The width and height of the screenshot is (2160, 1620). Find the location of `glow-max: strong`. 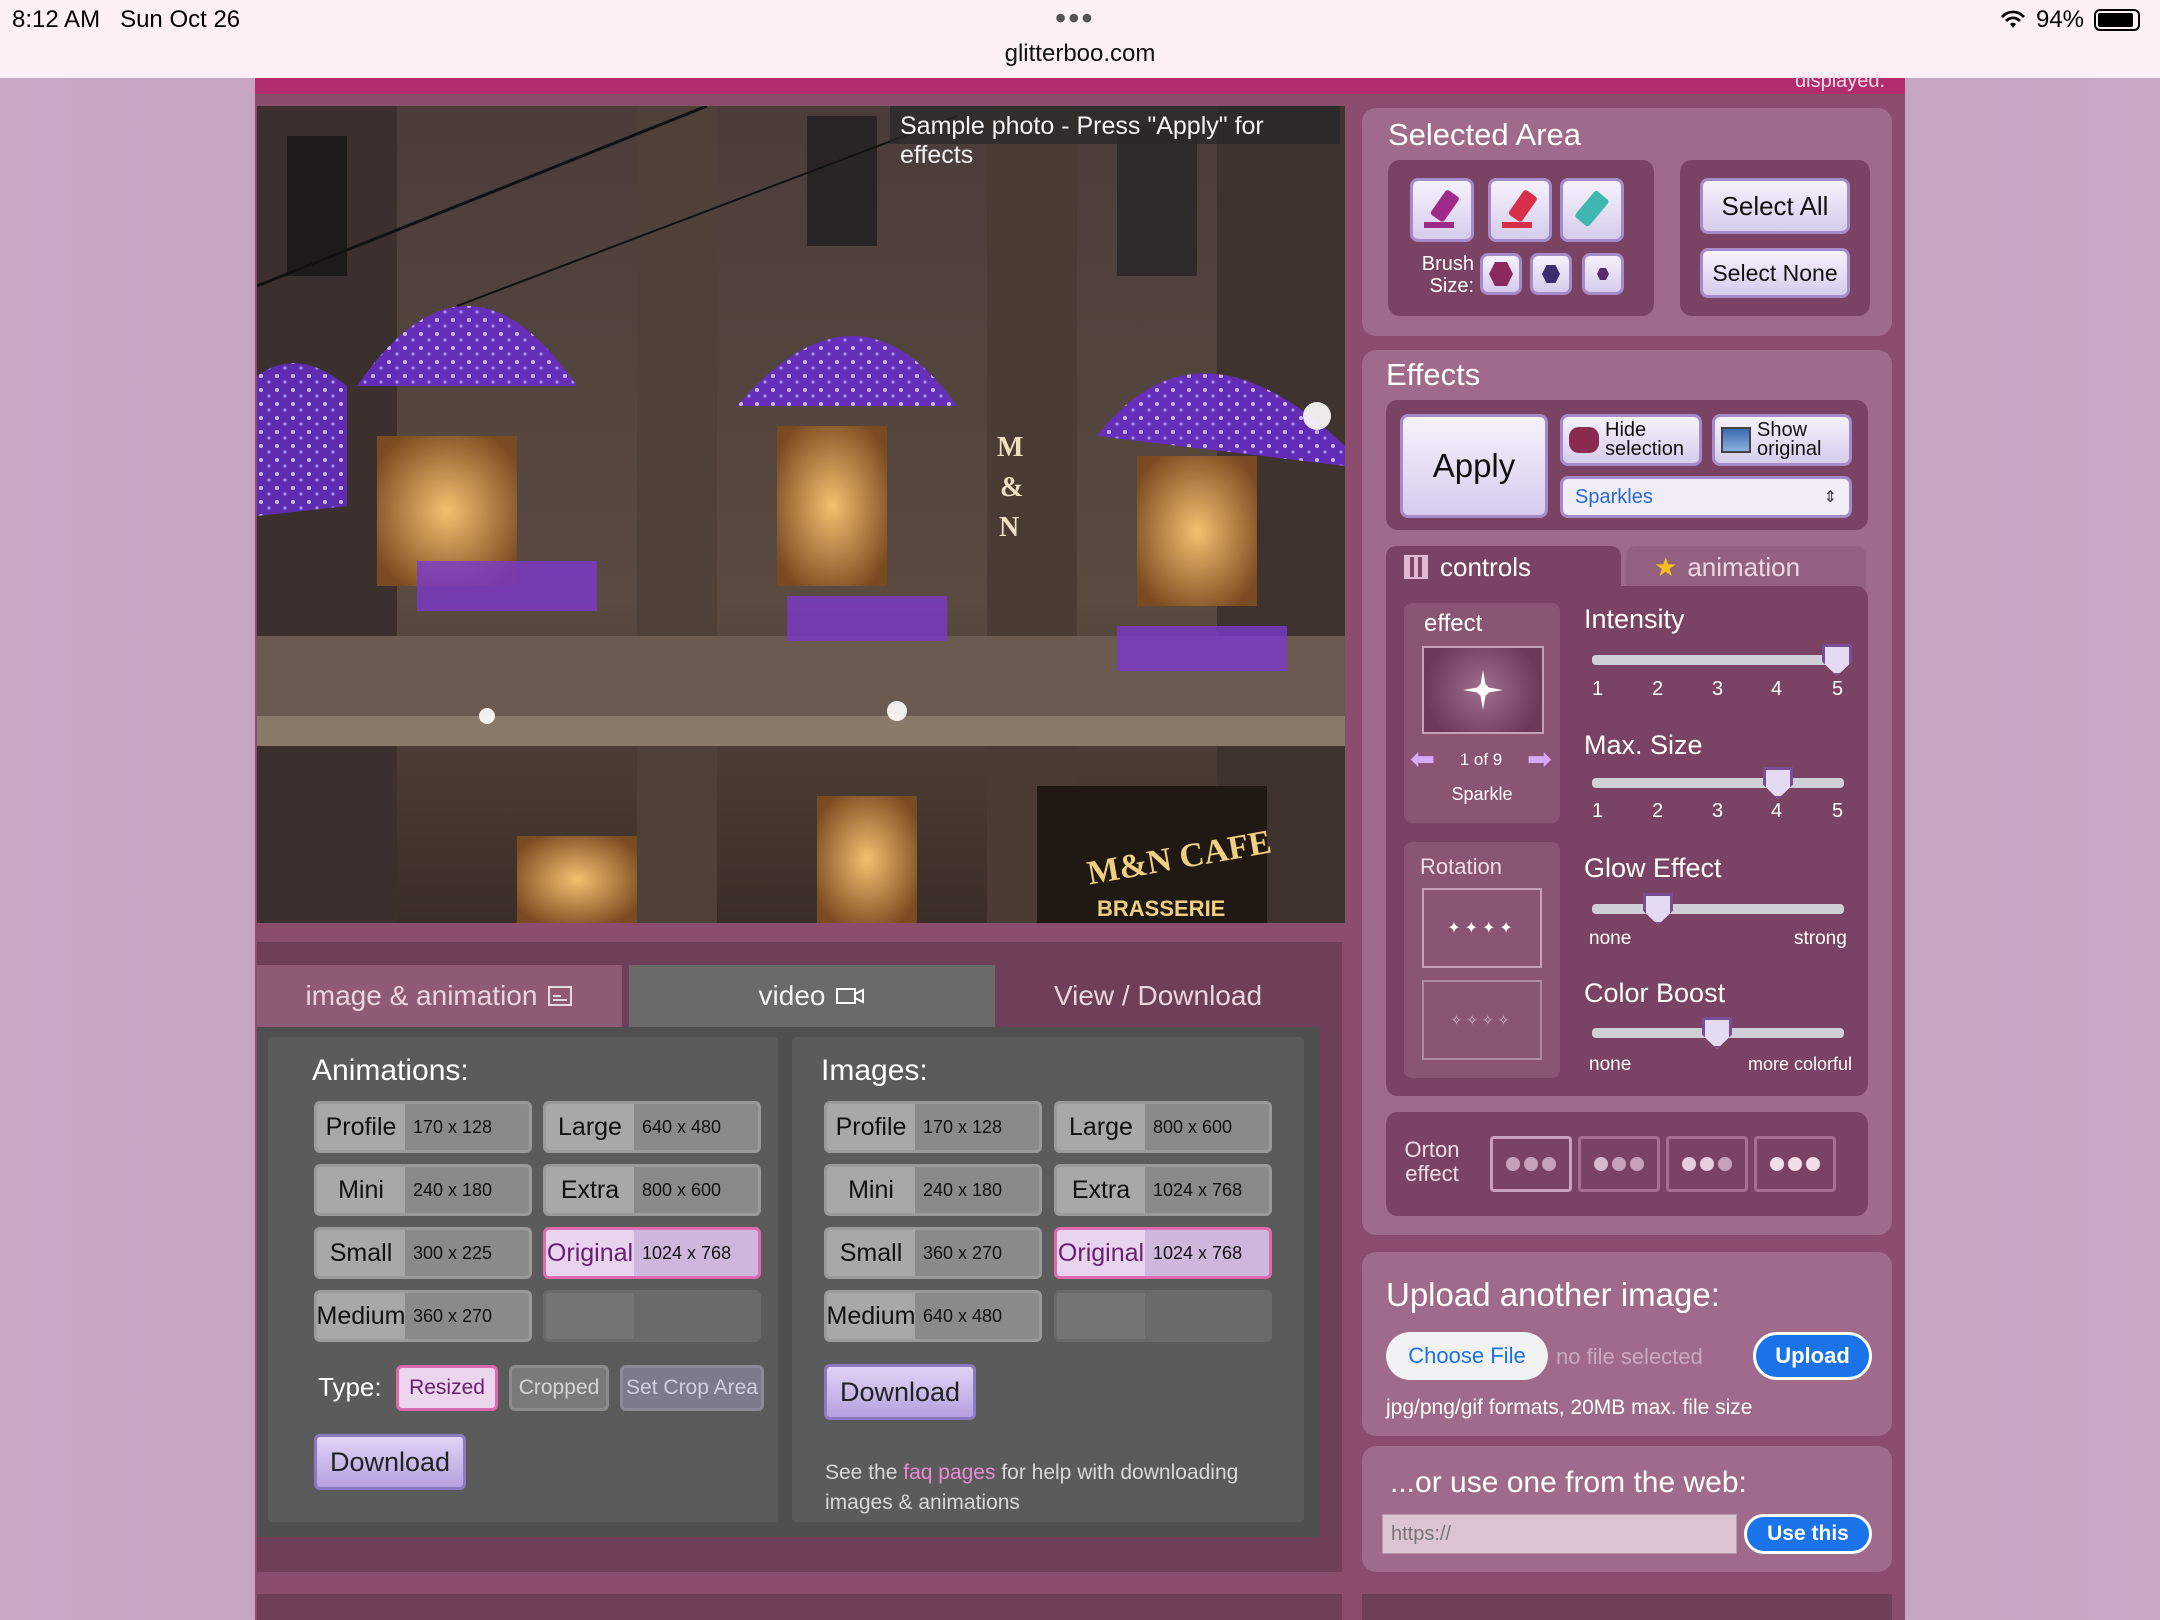

glow-max: strong is located at coordinates (1820, 938).